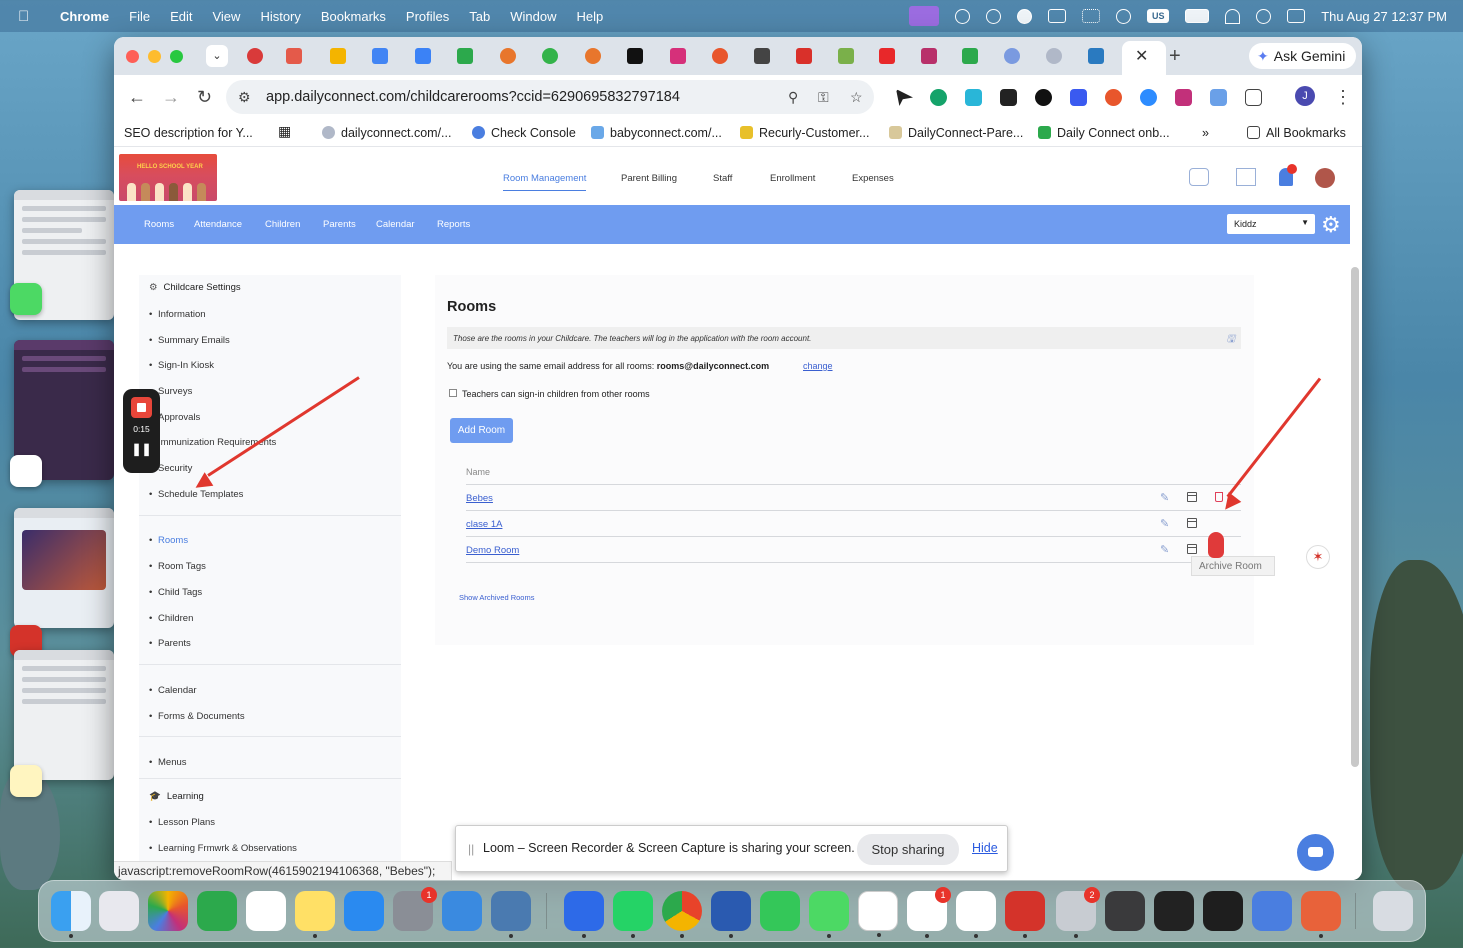  I want to click on control-center-icon, so click(1296, 16).